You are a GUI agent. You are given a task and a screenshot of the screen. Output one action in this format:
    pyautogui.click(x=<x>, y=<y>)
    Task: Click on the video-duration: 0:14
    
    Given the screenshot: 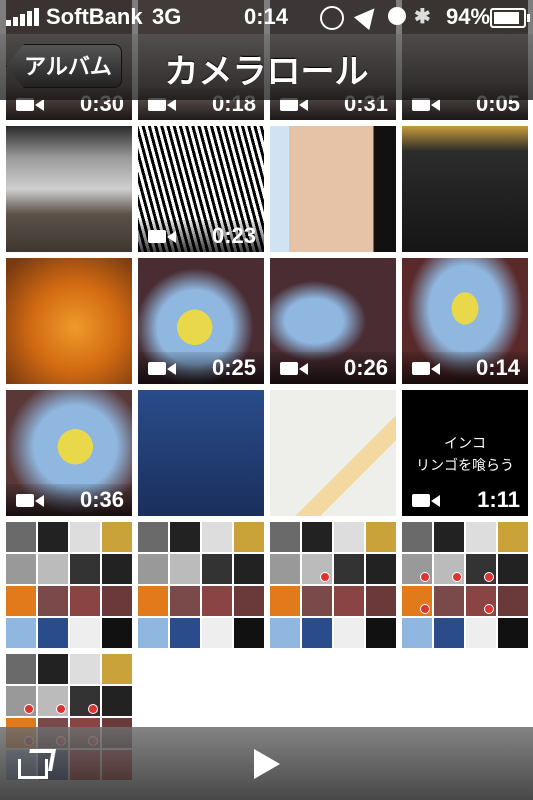 What is the action you would take?
    pyautogui.click(x=497, y=367)
    